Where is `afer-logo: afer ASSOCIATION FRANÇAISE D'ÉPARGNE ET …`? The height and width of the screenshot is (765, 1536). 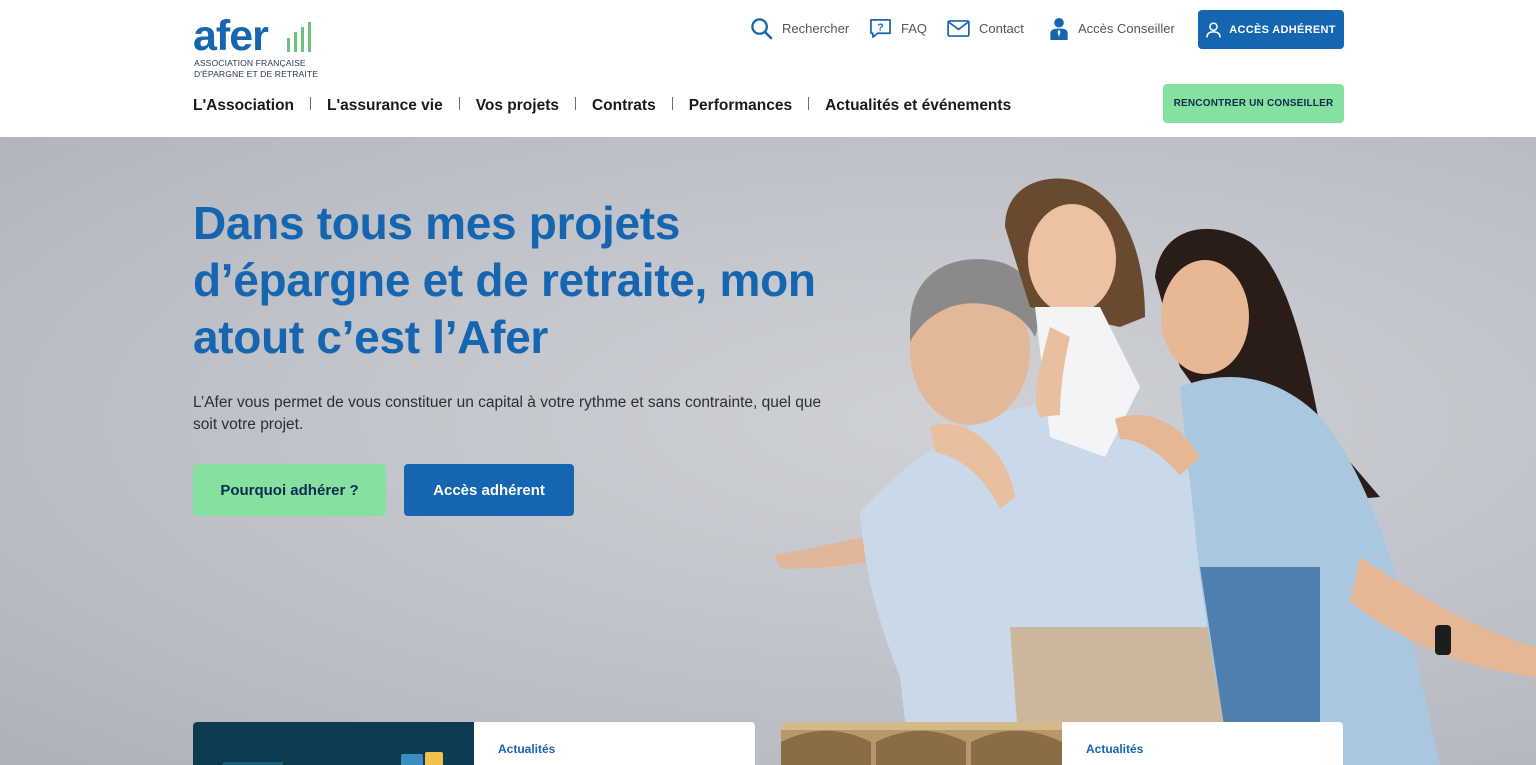 afer-logo: afer ASSOCIATION FRANÇAISE D'ÉPARGNE ET … is located at coordinates (255, 47).